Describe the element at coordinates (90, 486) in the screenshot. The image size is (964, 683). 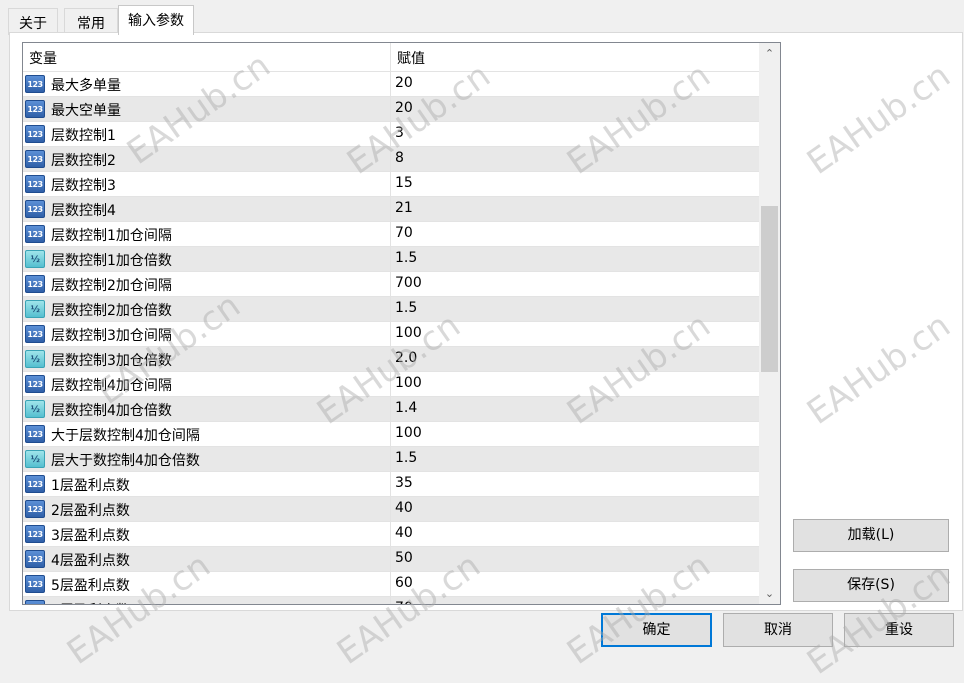
I see `parameter-name: 1层盈利点数` at that location.